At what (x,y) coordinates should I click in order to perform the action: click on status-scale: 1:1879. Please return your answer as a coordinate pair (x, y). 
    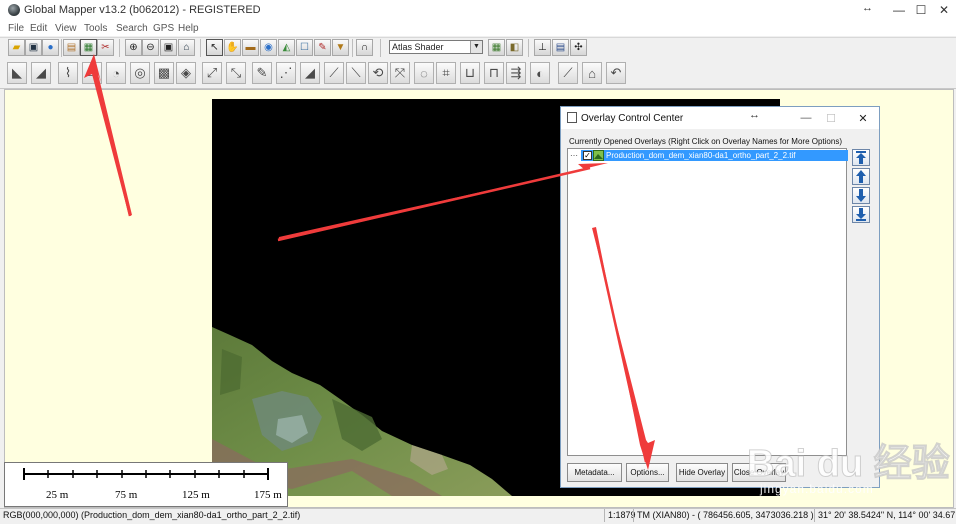
    Looking at the image, I should click on (622, 515).